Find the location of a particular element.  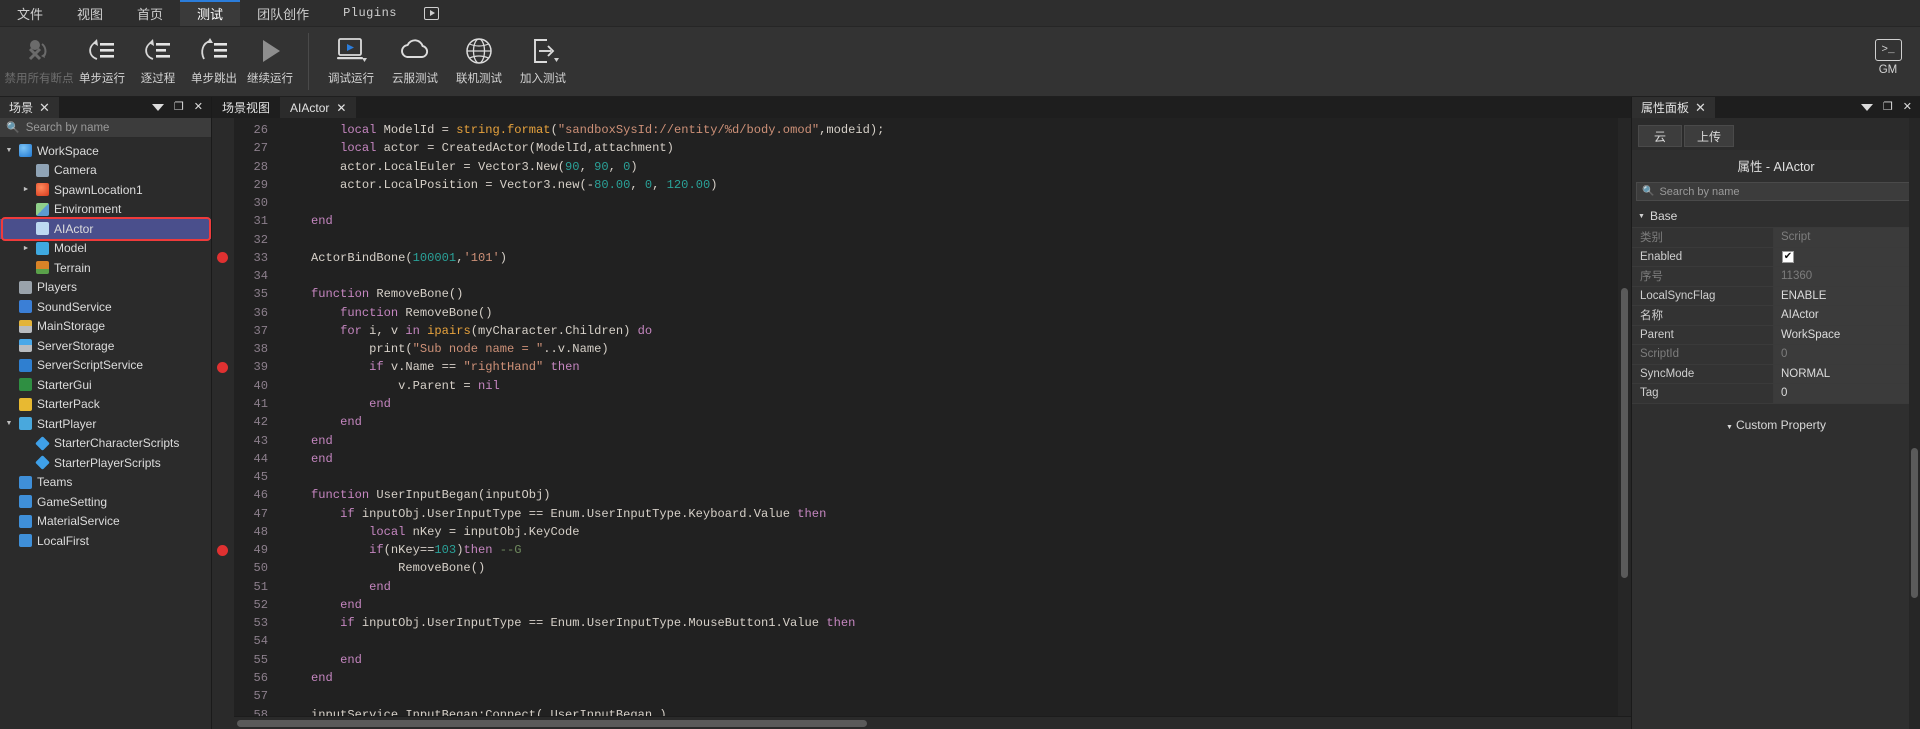

code-token: ) is located at coordinates (503, 257).